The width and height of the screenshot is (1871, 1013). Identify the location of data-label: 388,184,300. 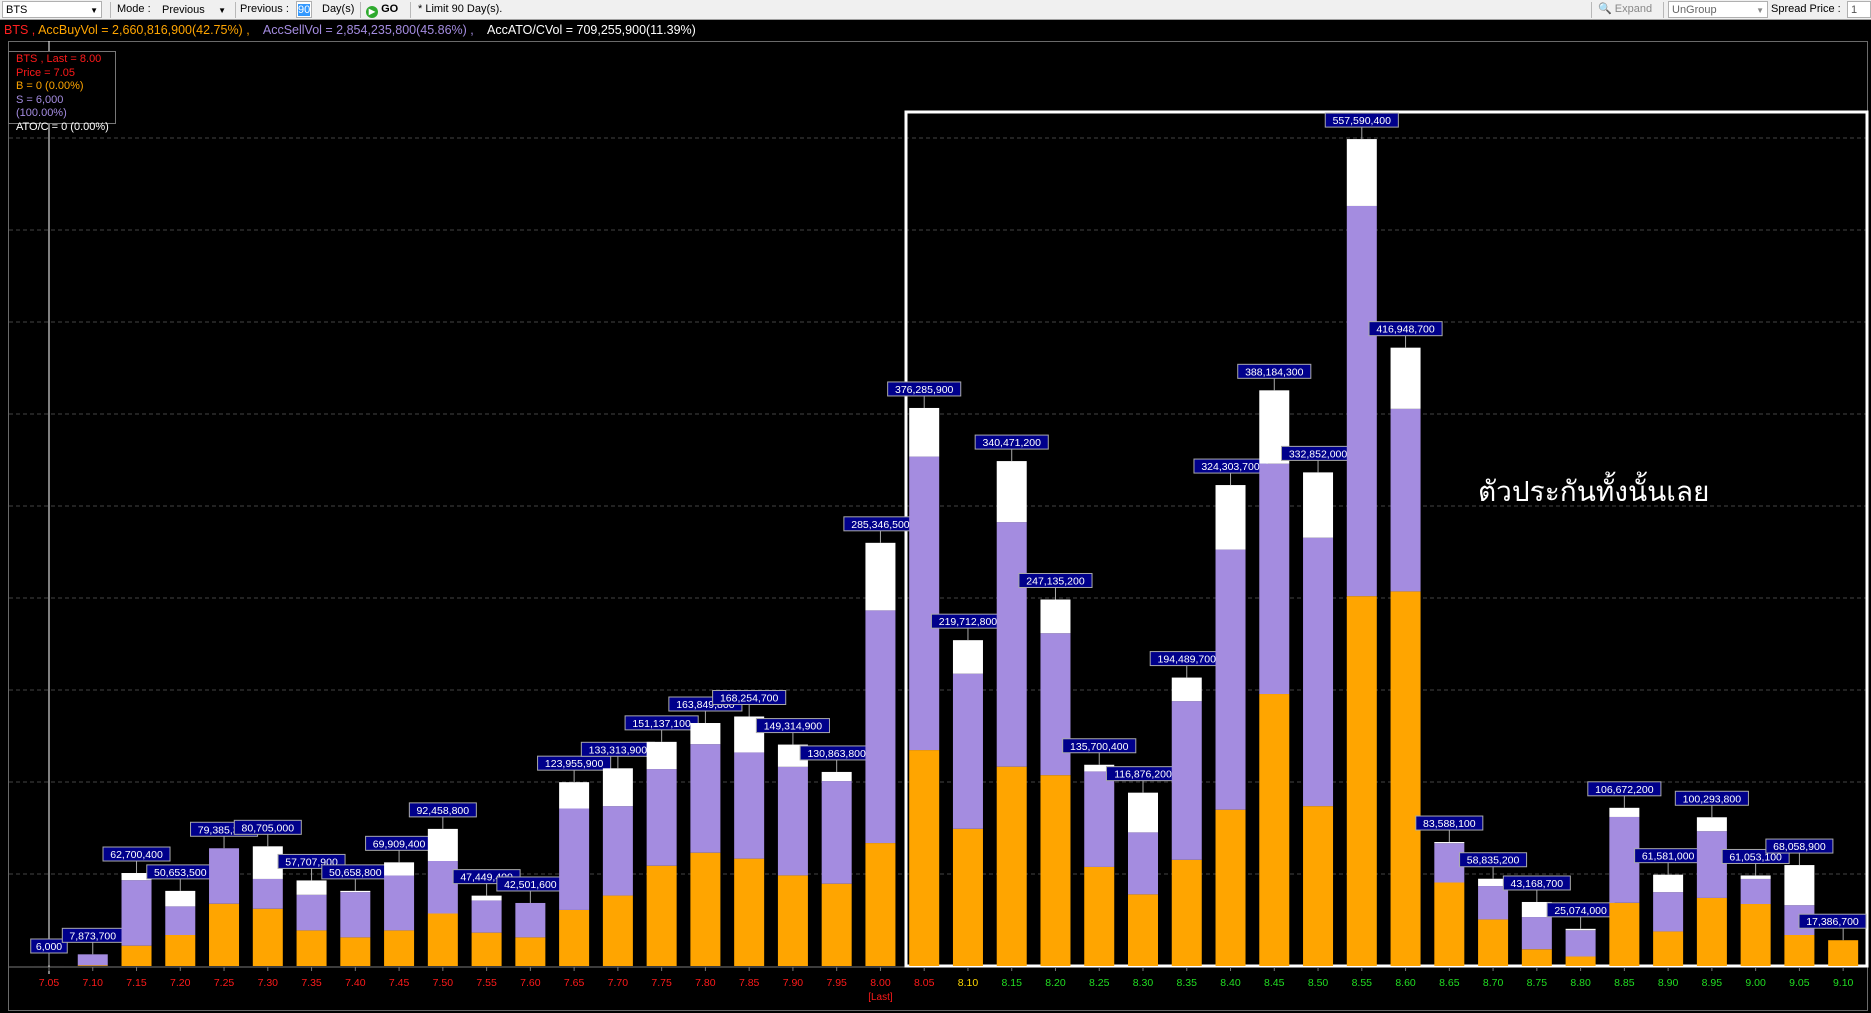
(1274, 372).